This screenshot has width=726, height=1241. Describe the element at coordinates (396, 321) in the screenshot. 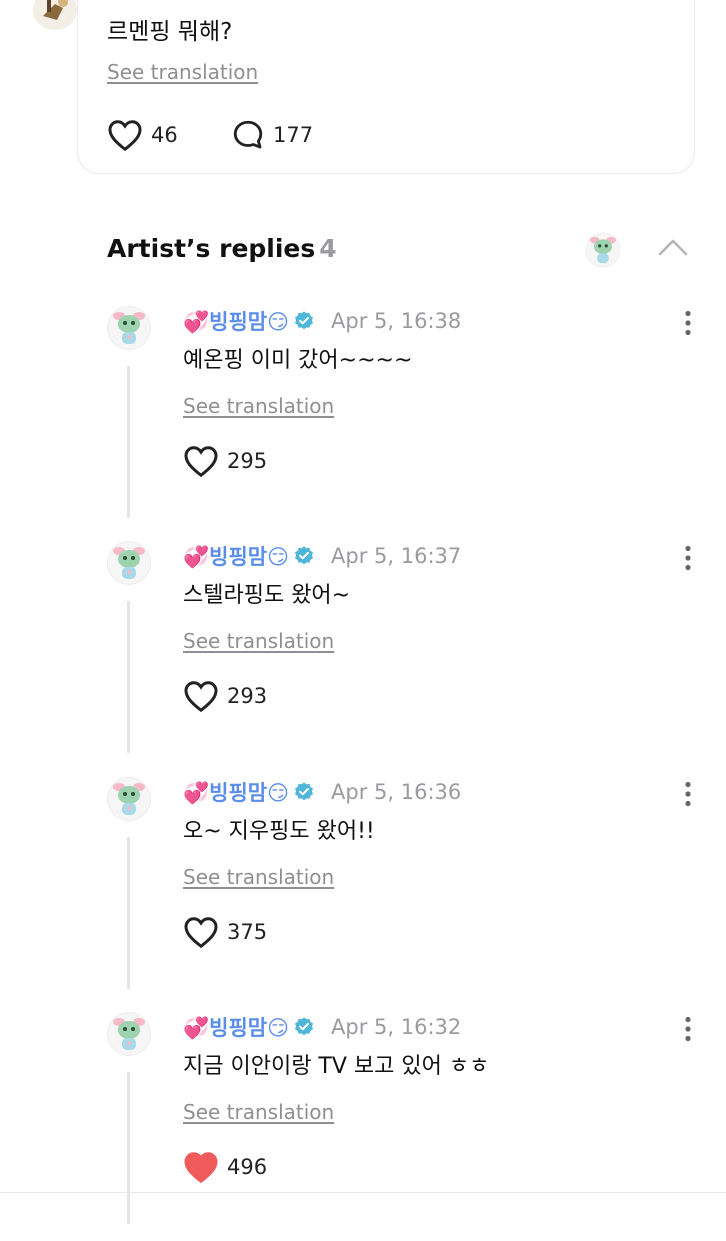

I see `reply-timestamp: Apr 5, 16:38` at that location.